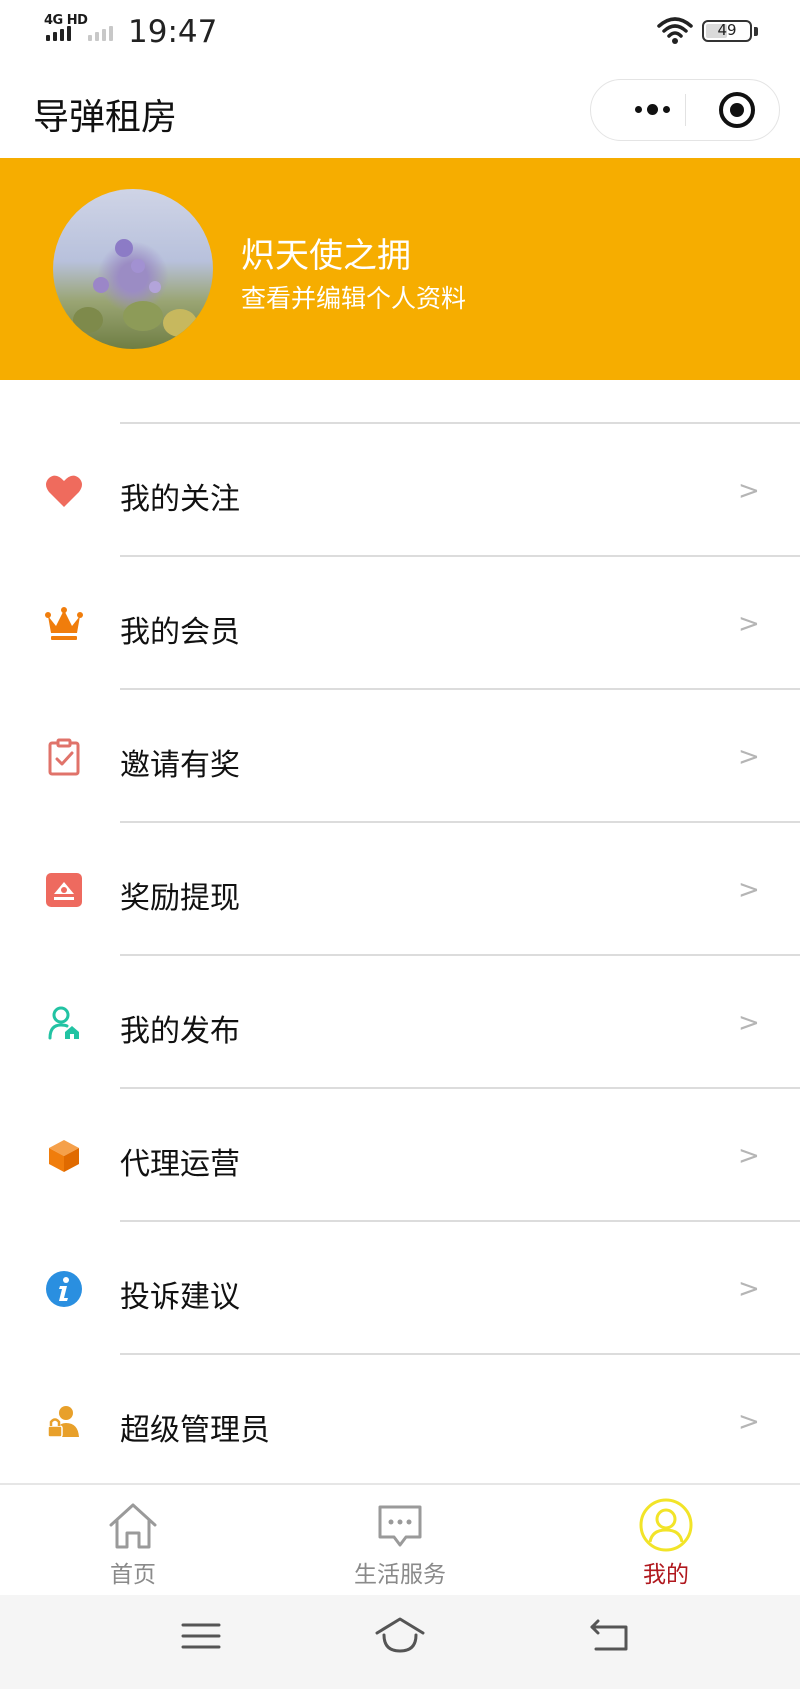 The width and height of the screenshot is (800, 1689). Describe the element at coordinates (326, 256) in the screenshot. I see `user-name: 炽天使之拥` at that location.